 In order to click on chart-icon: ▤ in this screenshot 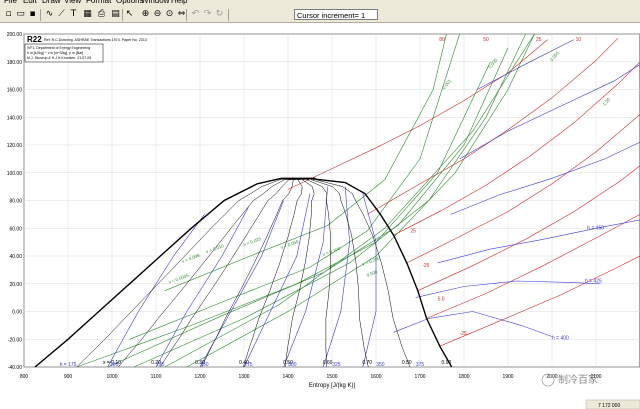, I will do `click(115, 14)`.